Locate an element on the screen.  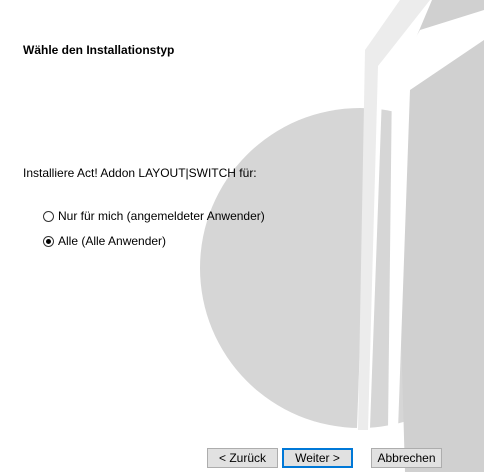
radio-button-unchecked is located at coordinates (48, 216).